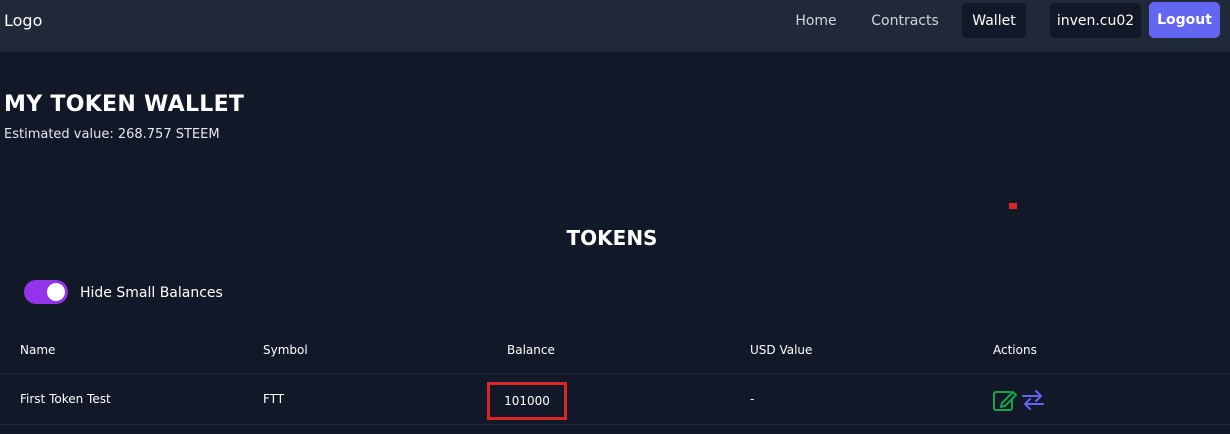 The height and width of the screenshot is (434, 1230). What do you see at coordinates (615, 373) in the screenshot?
I see `header-divider` at bounding box center [615, 373].